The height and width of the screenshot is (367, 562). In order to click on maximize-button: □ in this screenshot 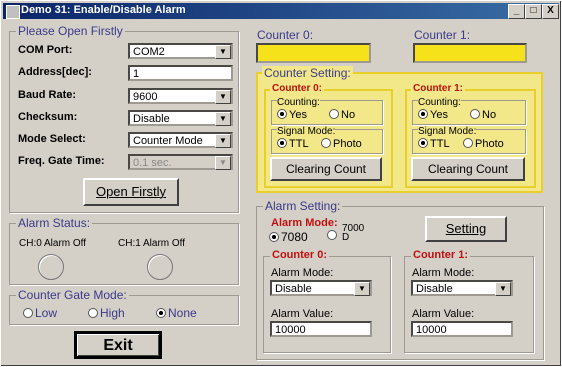, I will do `click(533, 11)`.